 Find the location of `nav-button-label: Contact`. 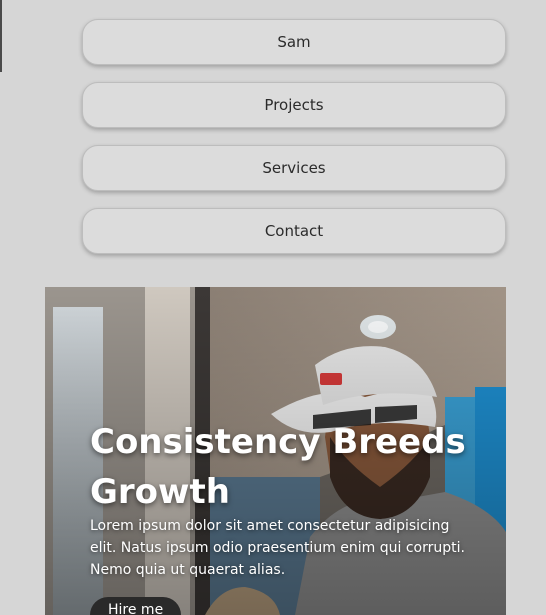

nav-button-label: Contact is located at coordinates (294, 231).